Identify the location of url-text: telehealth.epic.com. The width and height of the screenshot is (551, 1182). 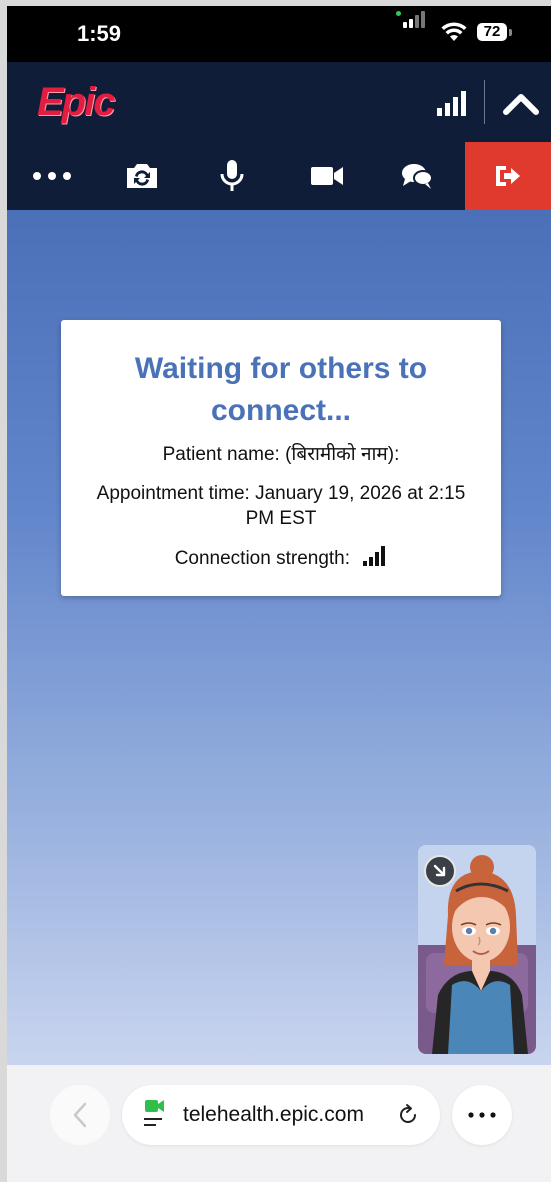
(273, 1114).